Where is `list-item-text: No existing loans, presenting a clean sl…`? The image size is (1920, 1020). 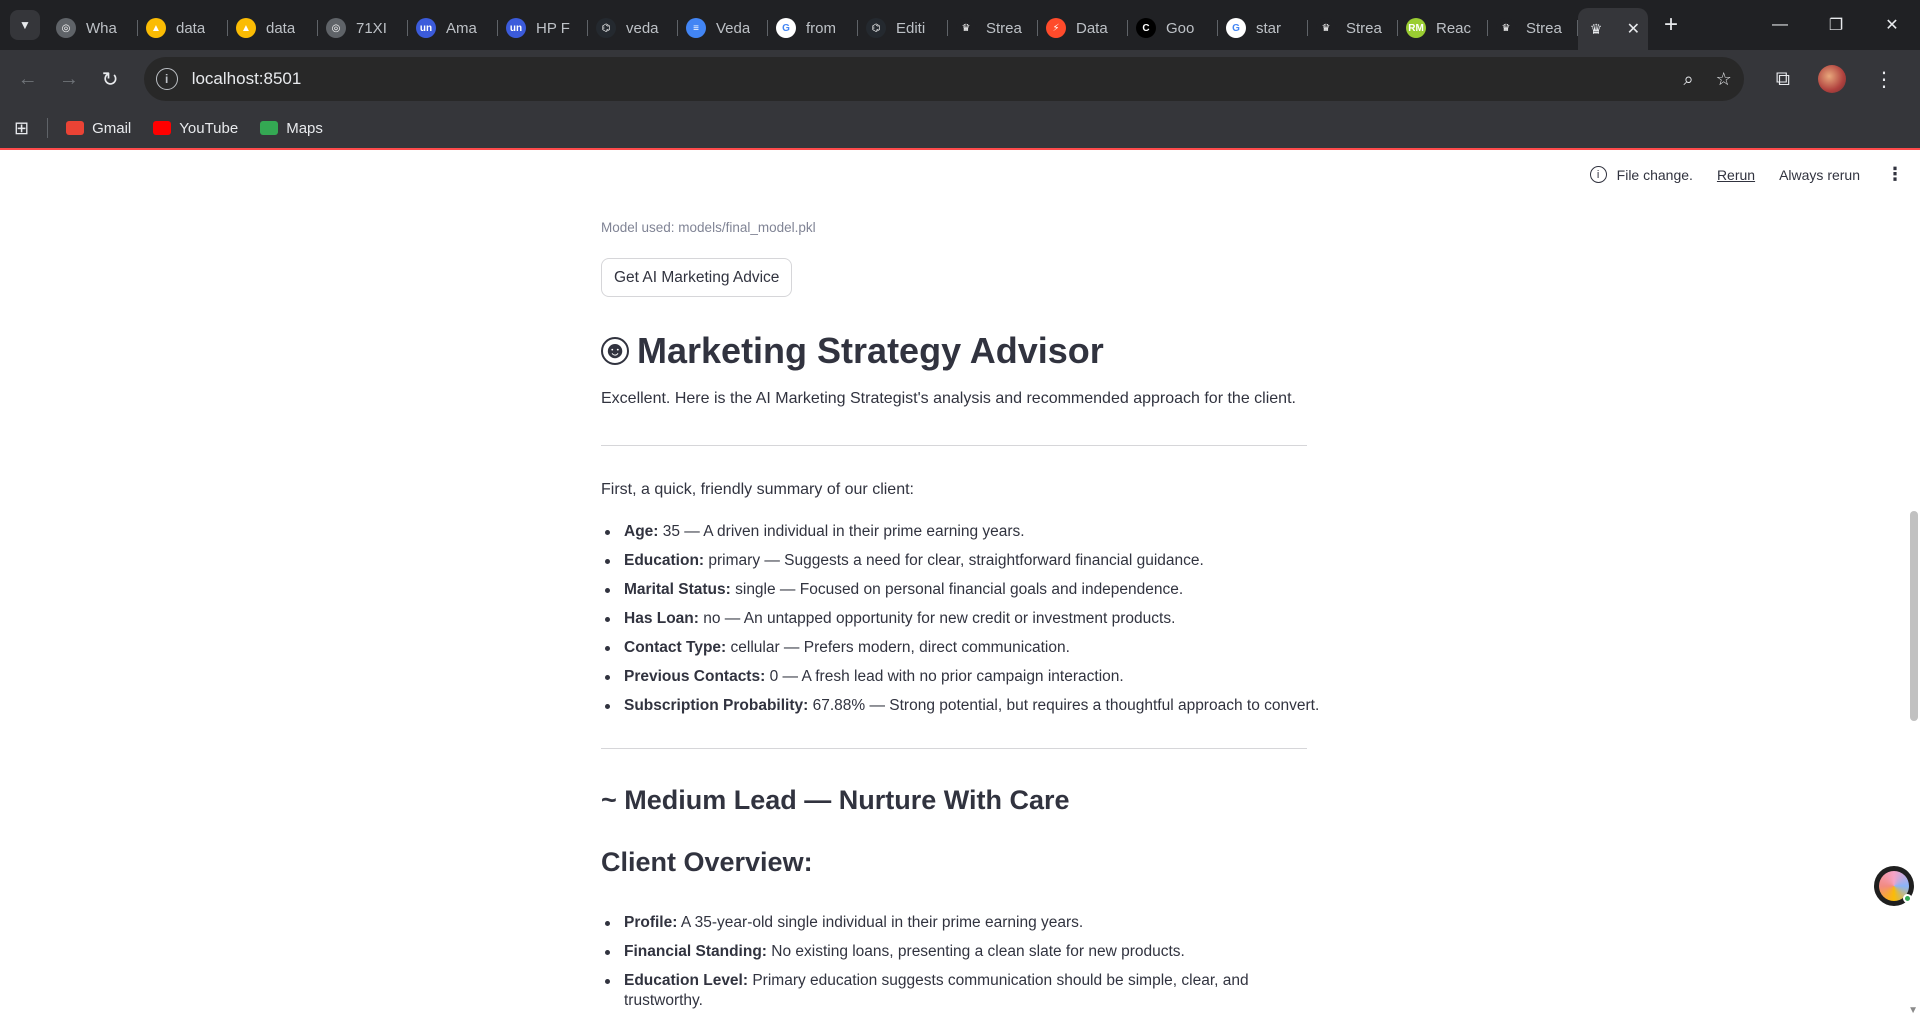
list-item-text: No existing loans, presenting a clean sl… is located at coordinates (975, 951).